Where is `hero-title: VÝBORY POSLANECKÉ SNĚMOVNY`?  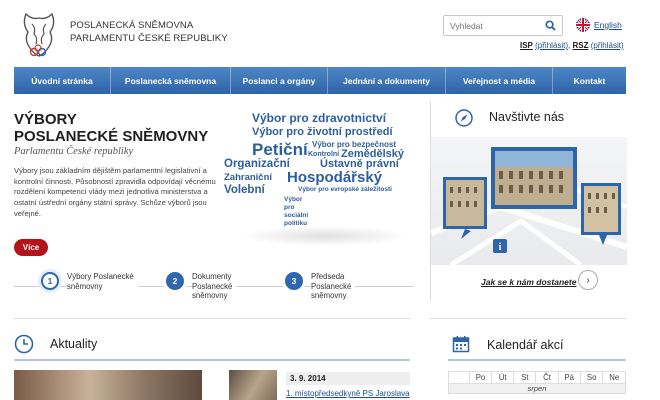
hero-title: VÝBORY POSLANECKÉ SNĚMOVNY is located at coordinates (111, 128).